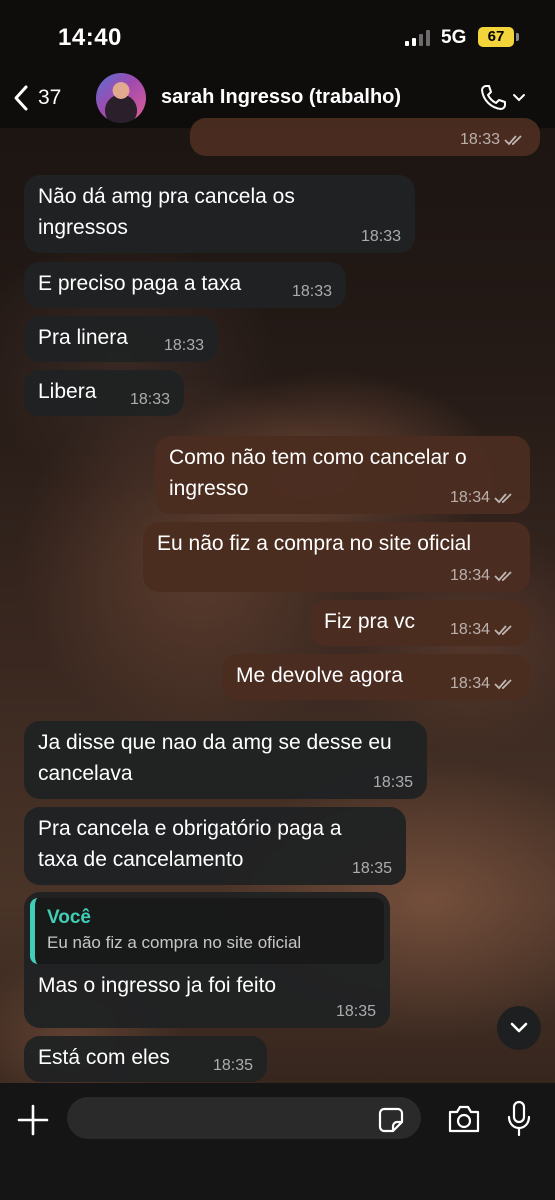  I want to click on message-input, so click(244, 1118).